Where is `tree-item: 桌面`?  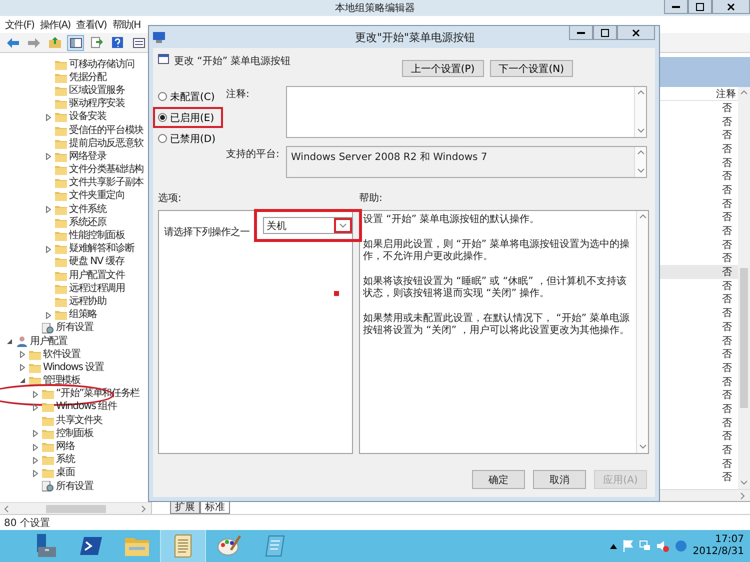
tree-item: 桌面 is located at coordinates (65, 473).